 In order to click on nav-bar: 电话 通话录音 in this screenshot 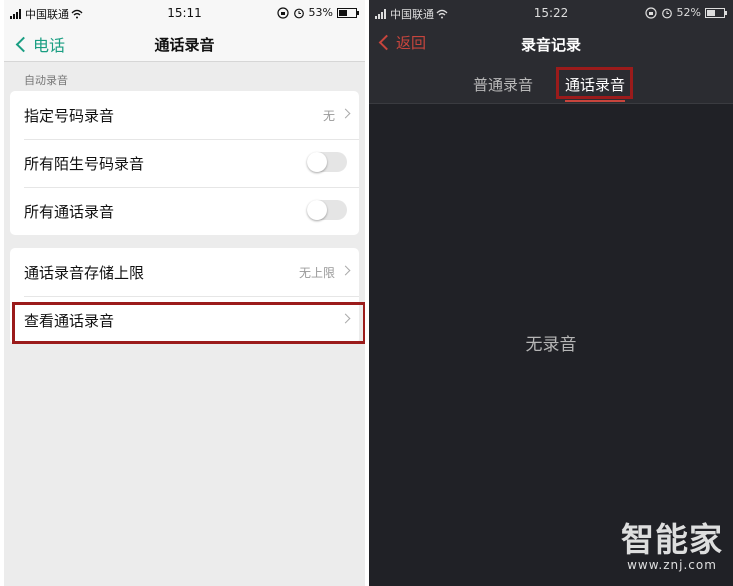, I will do `click(184, 44)`.